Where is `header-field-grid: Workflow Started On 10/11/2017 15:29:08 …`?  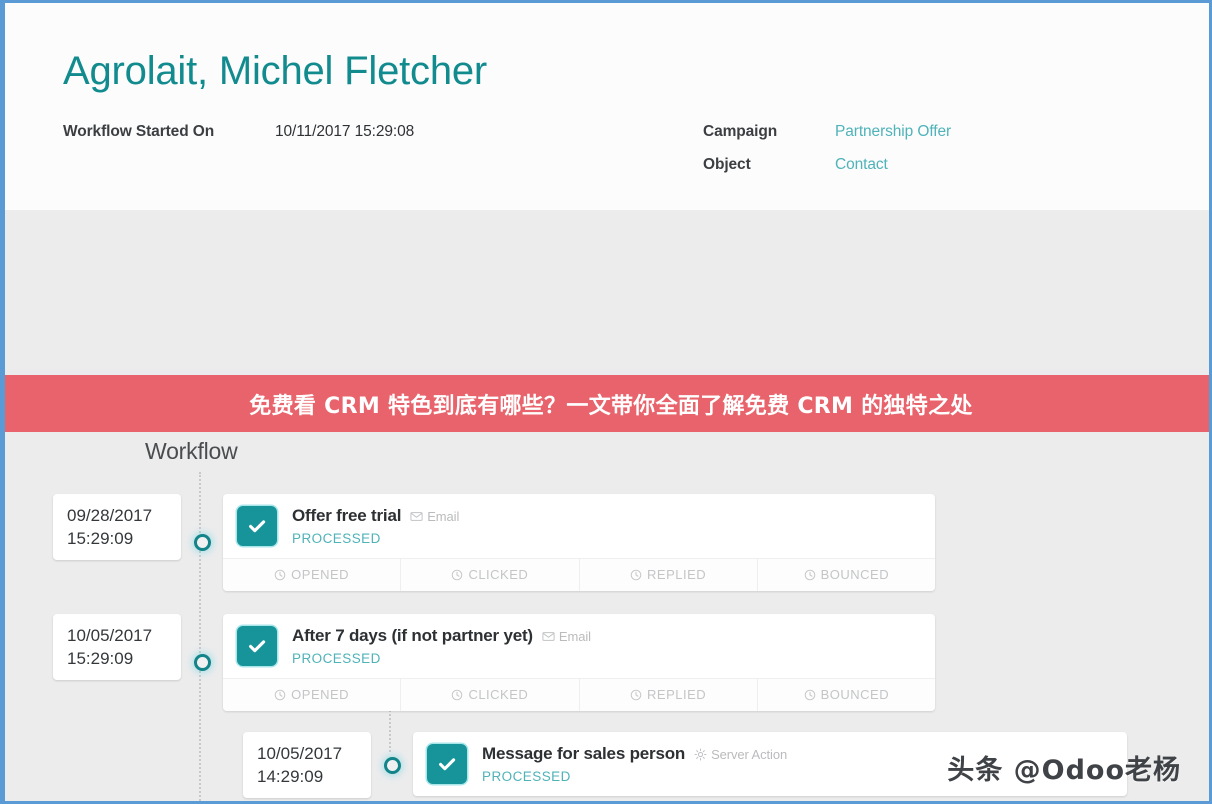 header-field-grid: Workflow Started On 10/11/2017 15:29:08 … is located at coordinates (636, 156).